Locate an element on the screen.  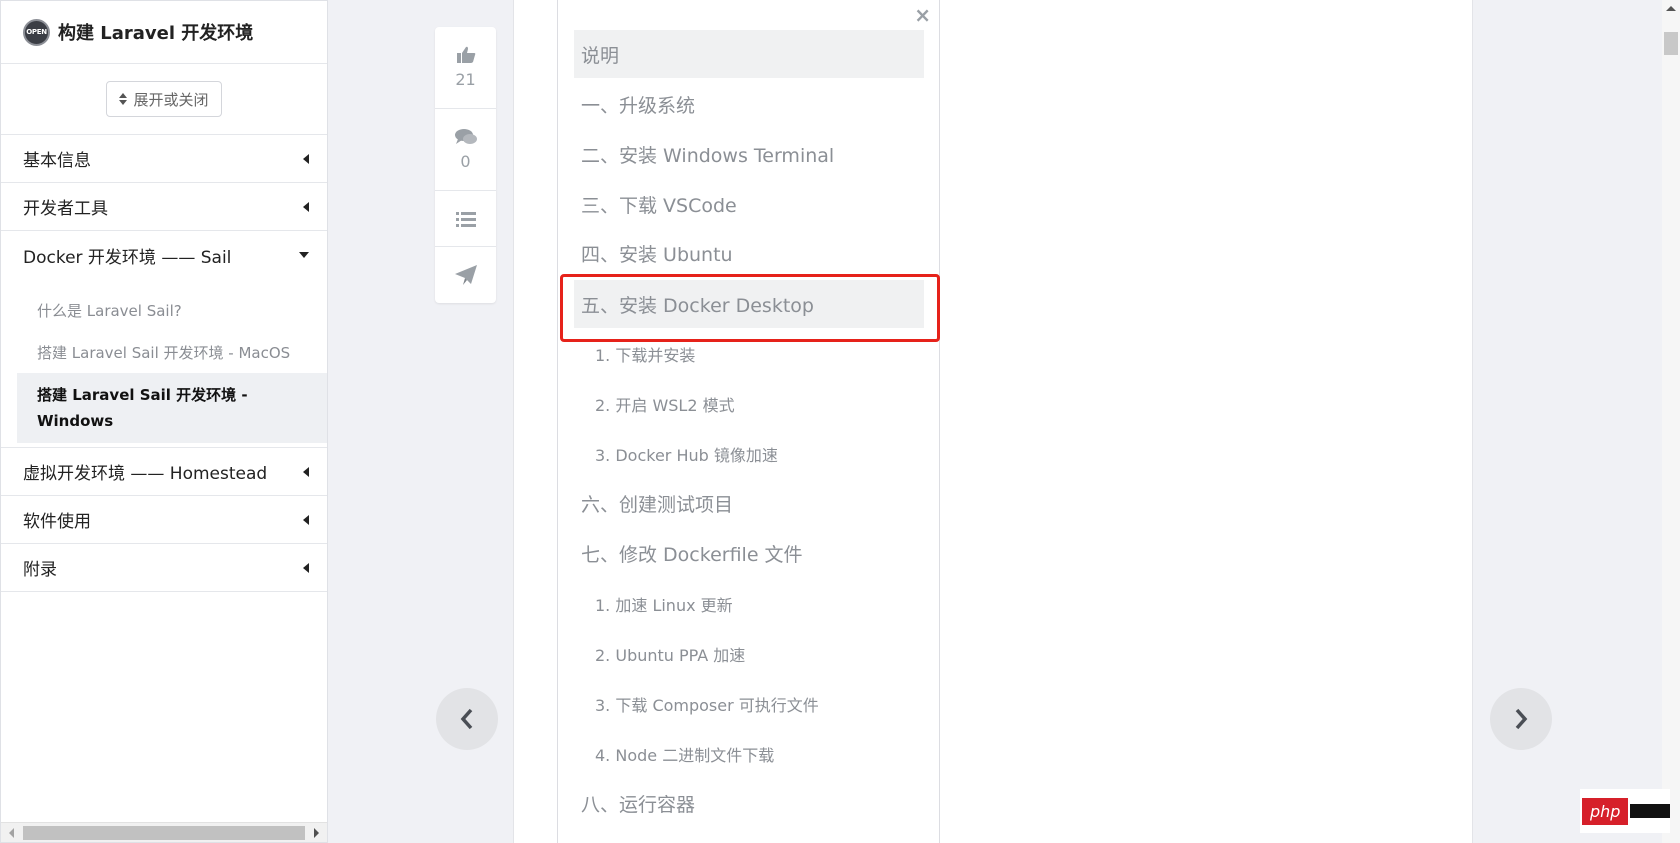
toggle-wrap: 展开或关闭 is located at coordinates (164, 99).